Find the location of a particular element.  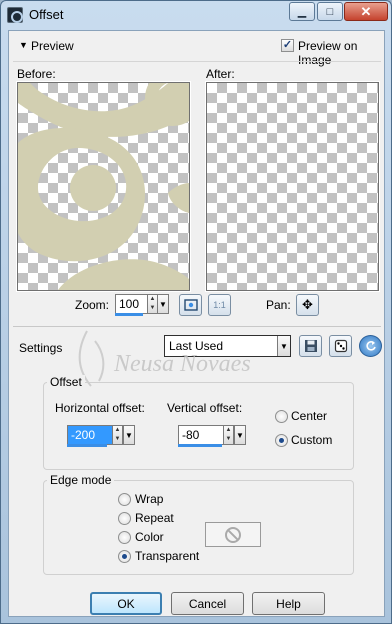

vertical-offset-label: Vertical offset: is located at coordinates (205, 408).